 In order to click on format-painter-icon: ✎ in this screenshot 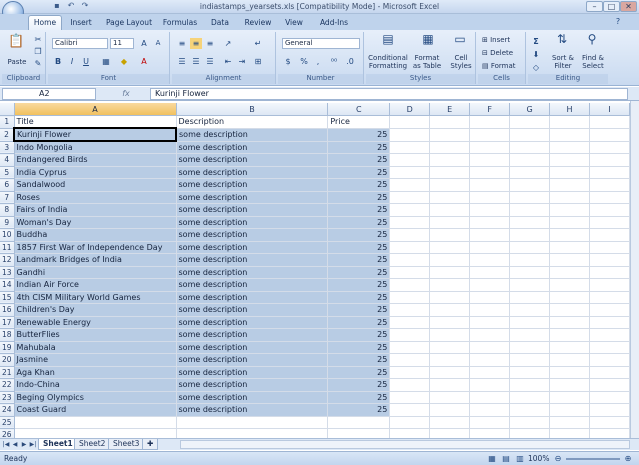, I will do `click(38, 63)`.